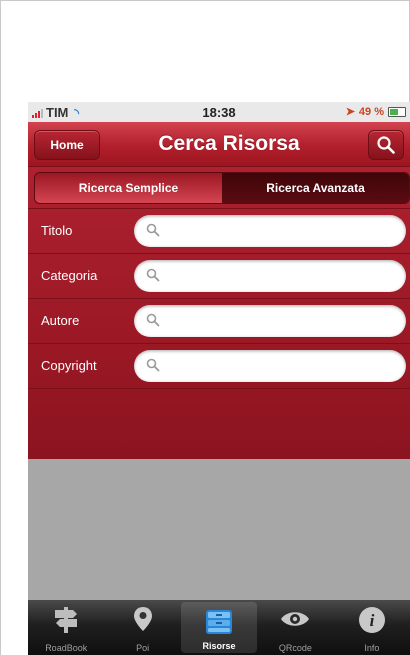 This screenshot has width=410, height=655. I want to click on titolo-field, so click(270, 232).